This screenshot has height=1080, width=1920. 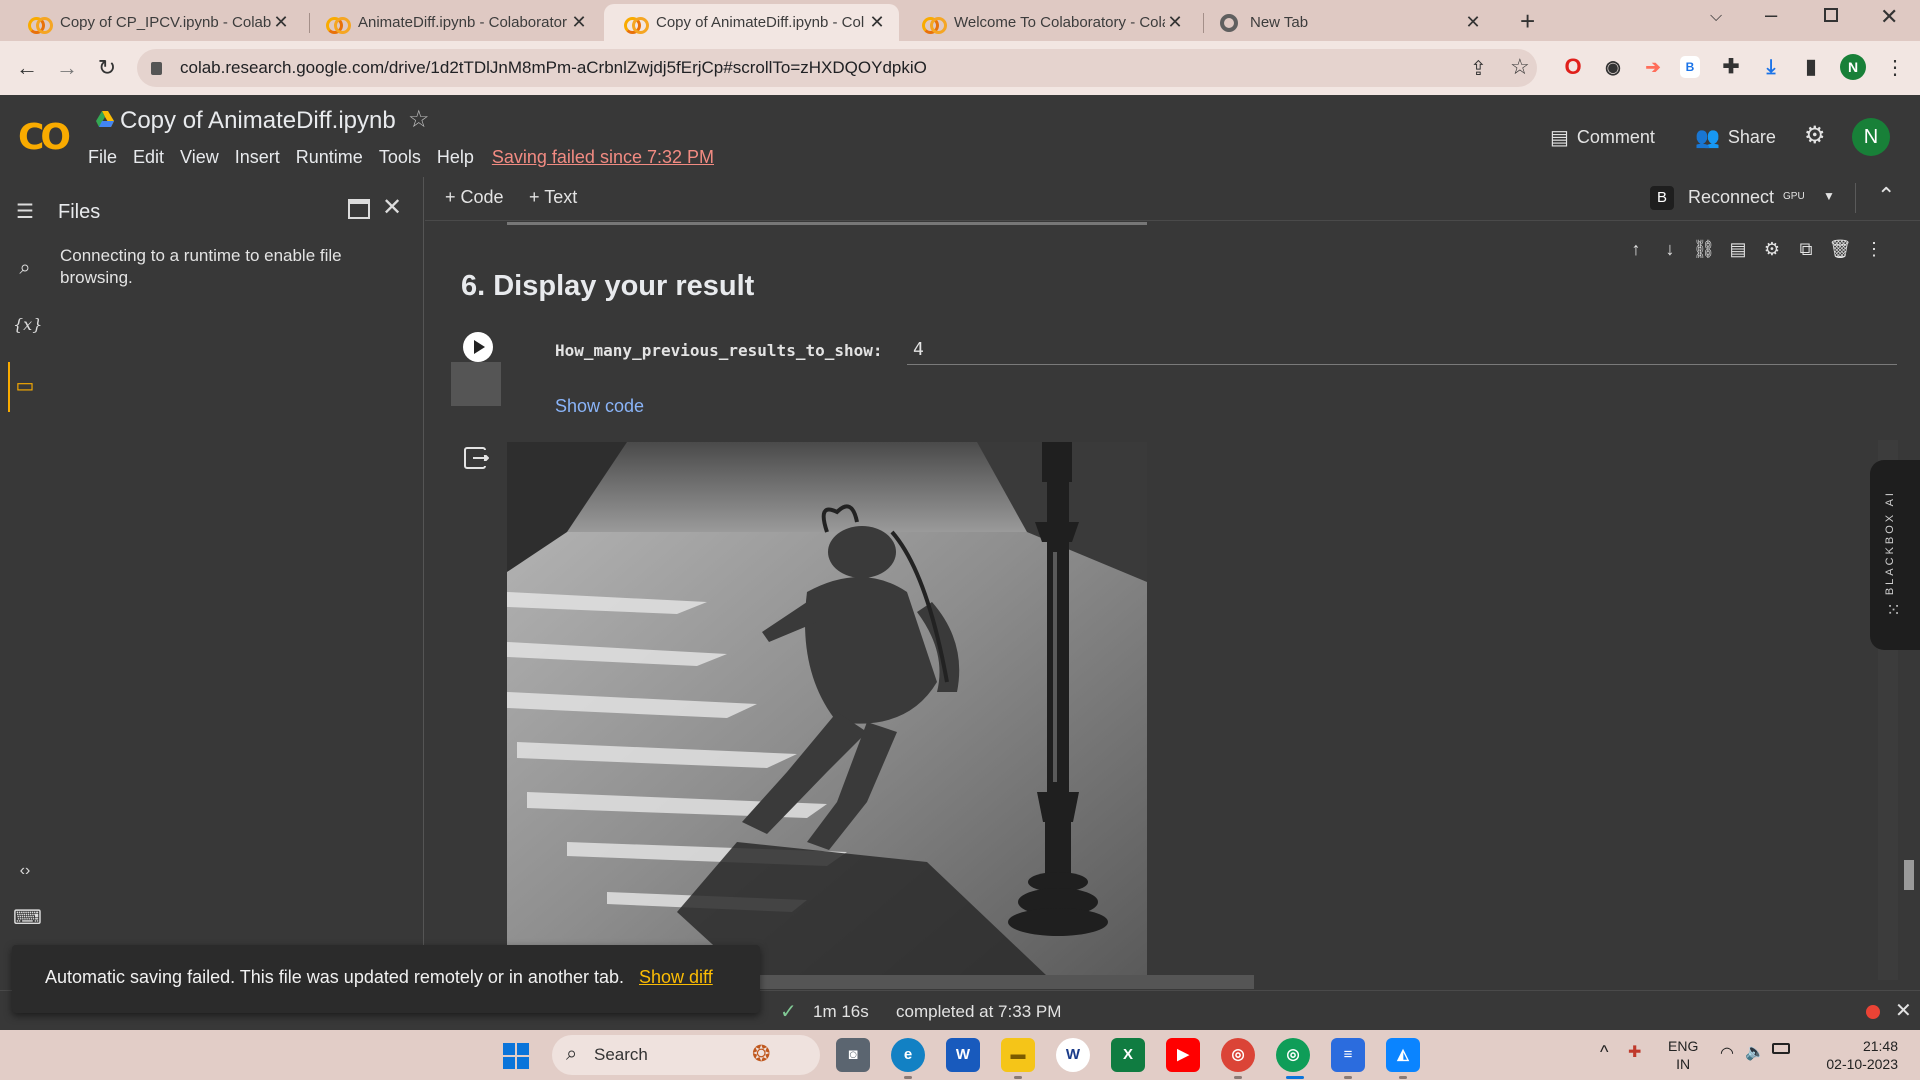 I want to click on battery-icon, so click(x=1781, y=1048).